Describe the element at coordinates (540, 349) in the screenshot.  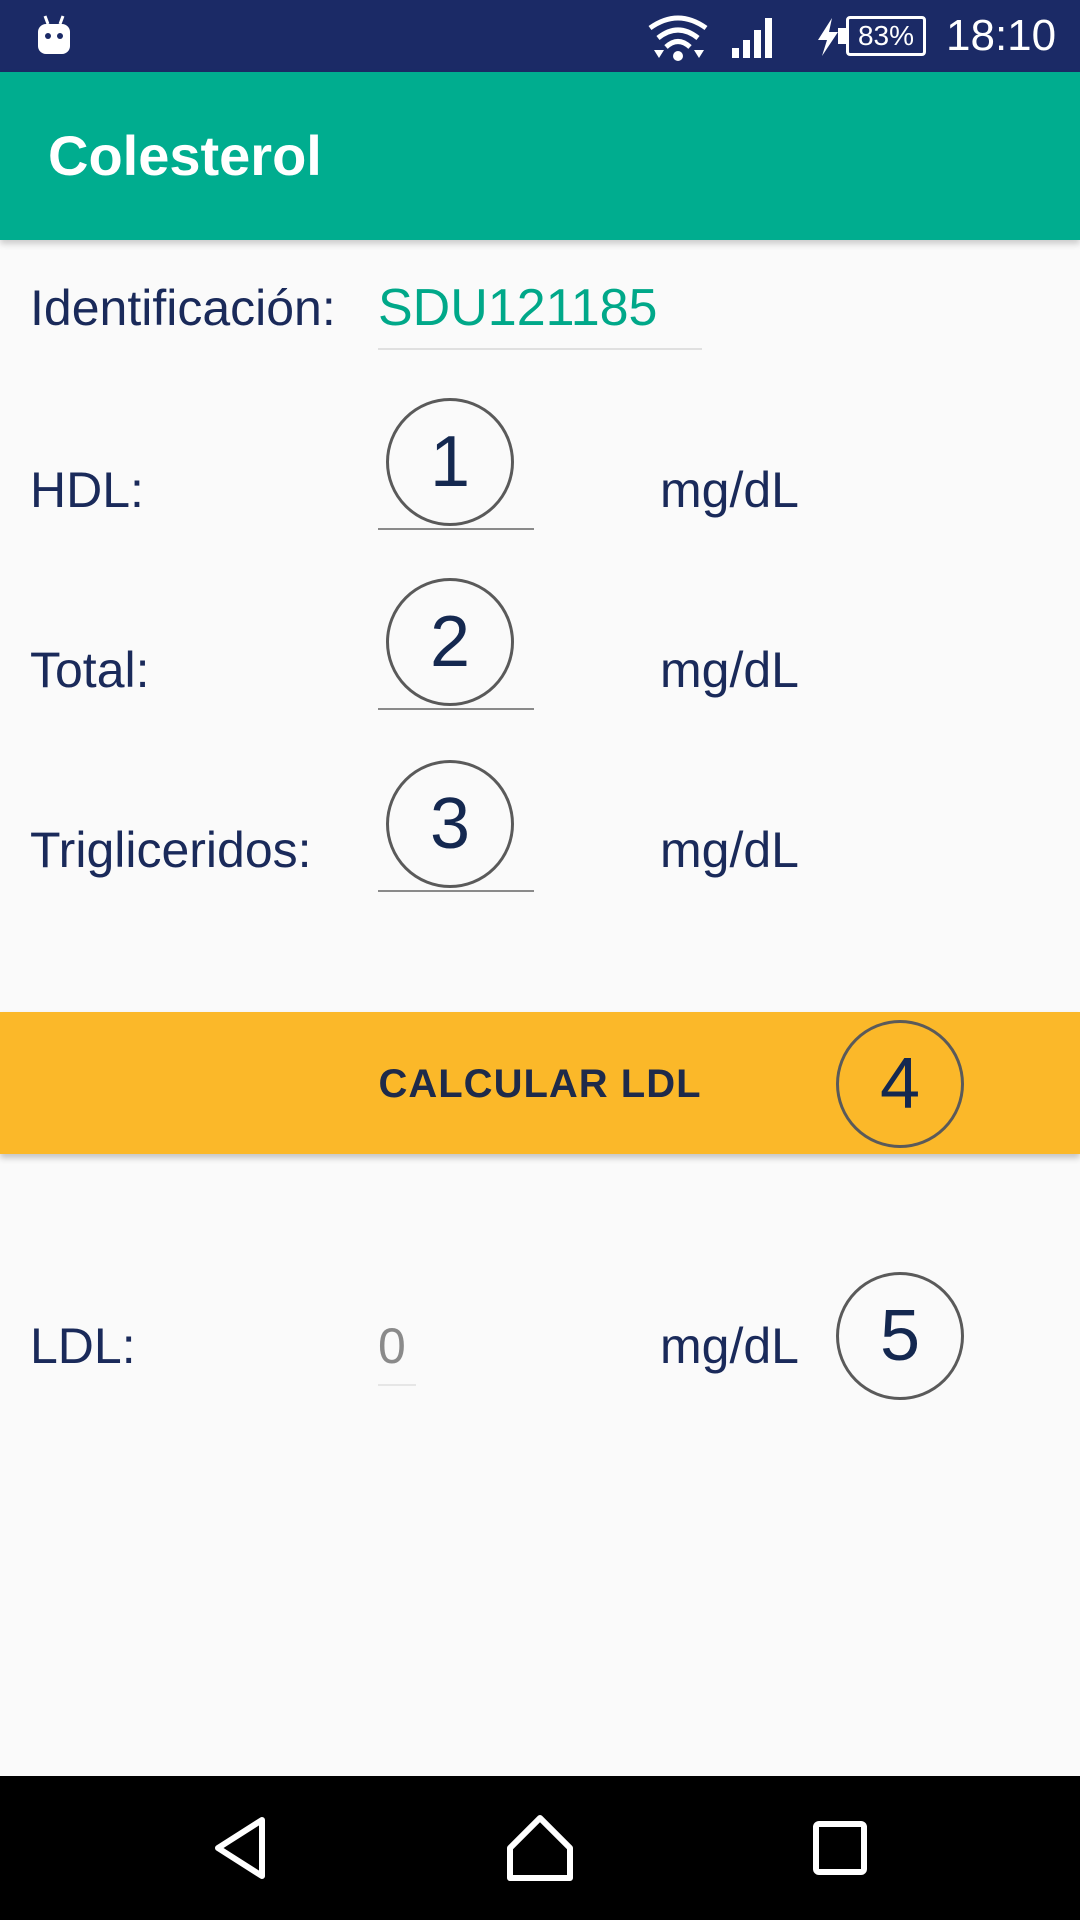
I see `identificacion-underline` at that location.